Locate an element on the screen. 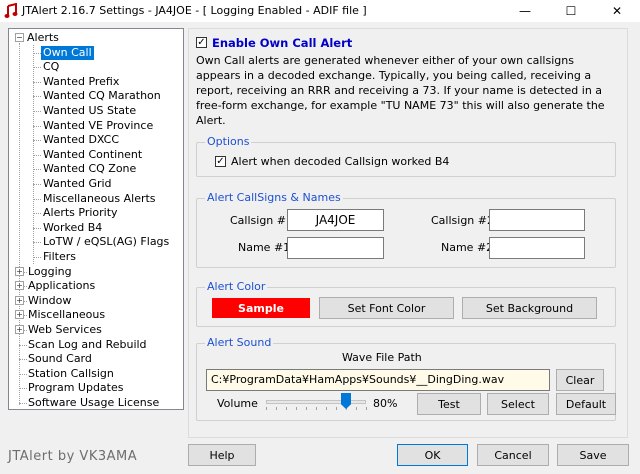  tree-item-alert: Wanted Grid is located at coordinates (77, 184).